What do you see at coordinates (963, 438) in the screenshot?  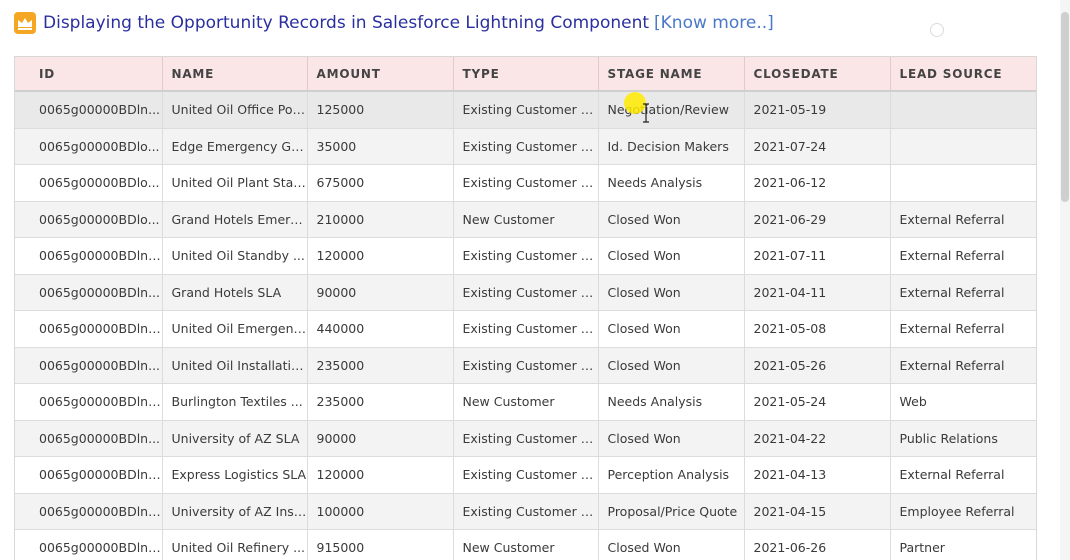 I see `cell-lead-source: Public Relations` at bounding box center [963, 438].